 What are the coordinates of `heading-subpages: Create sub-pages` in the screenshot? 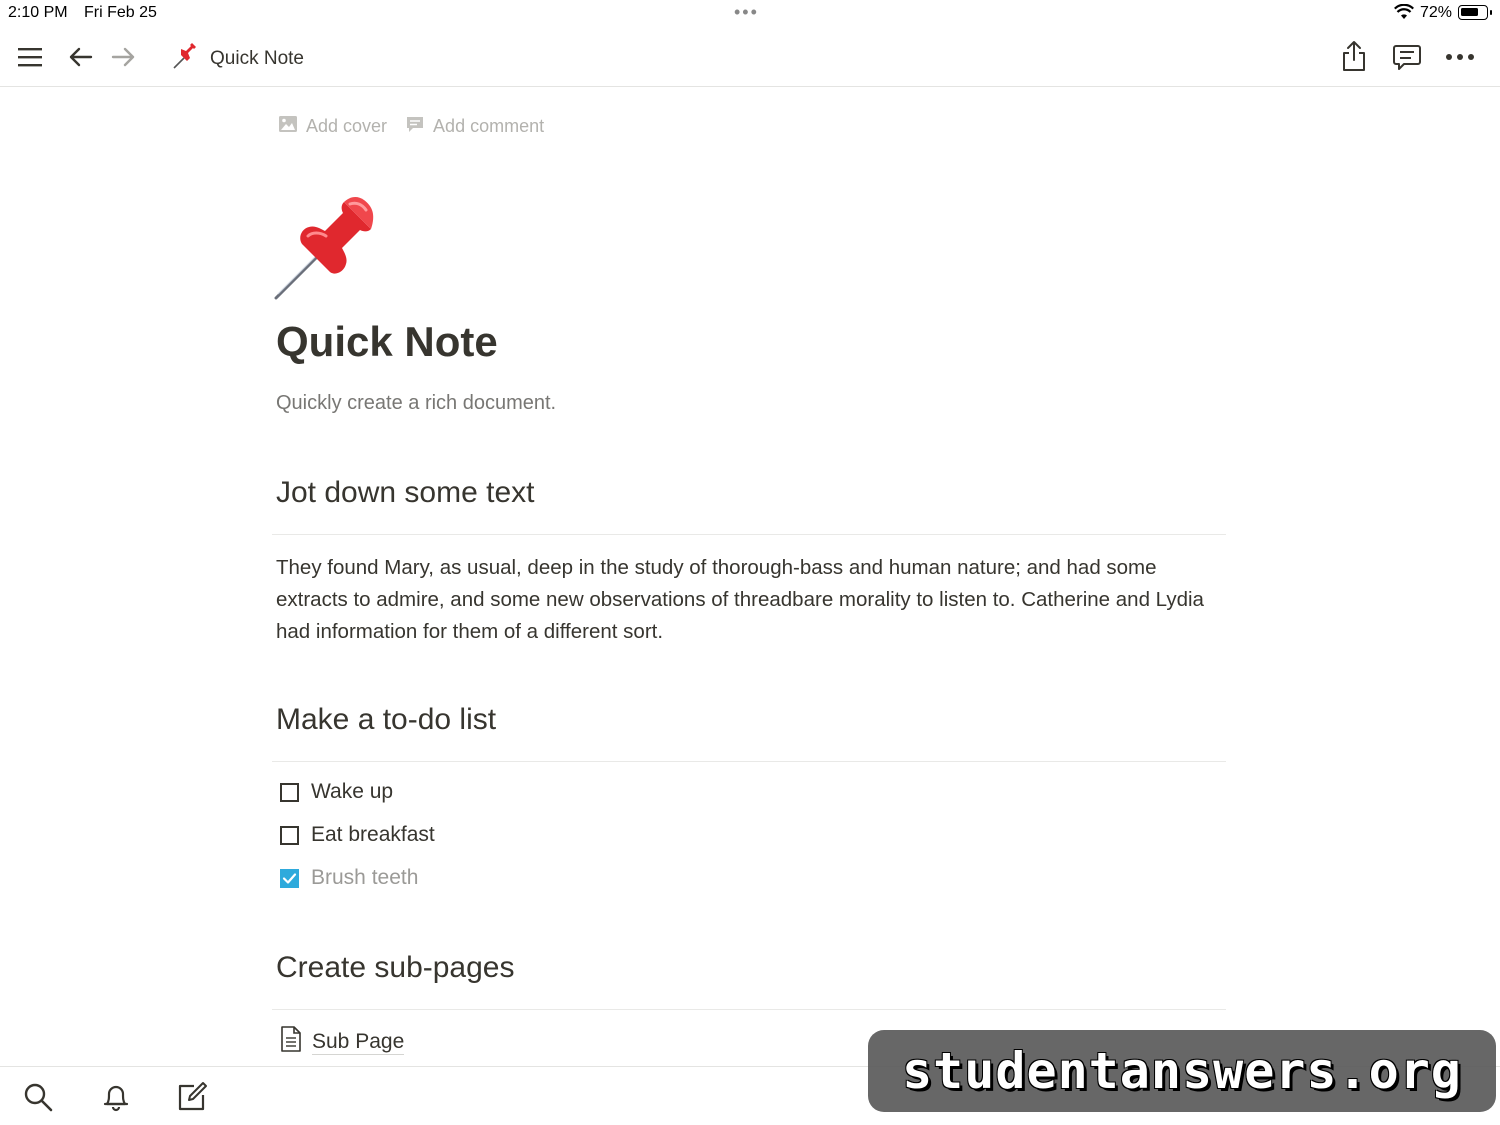 It's located at (395, 968).